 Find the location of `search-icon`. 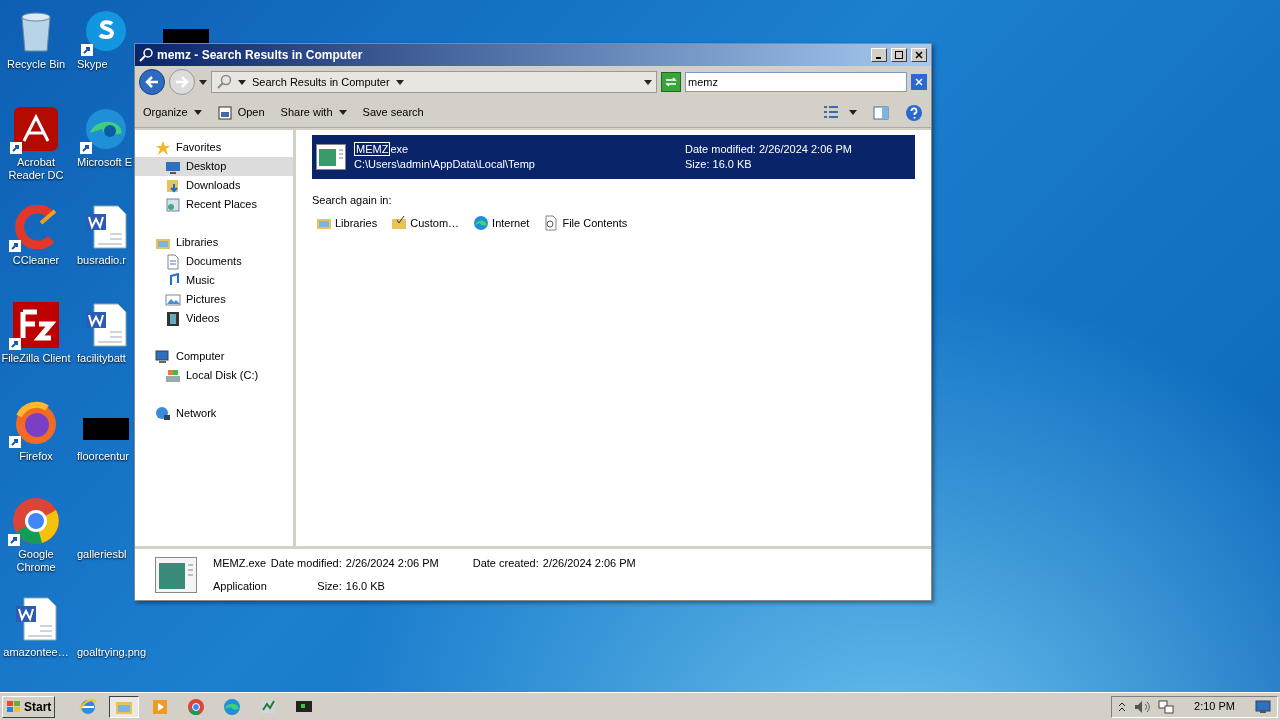

search-icon is located at coordinates (224, 82).